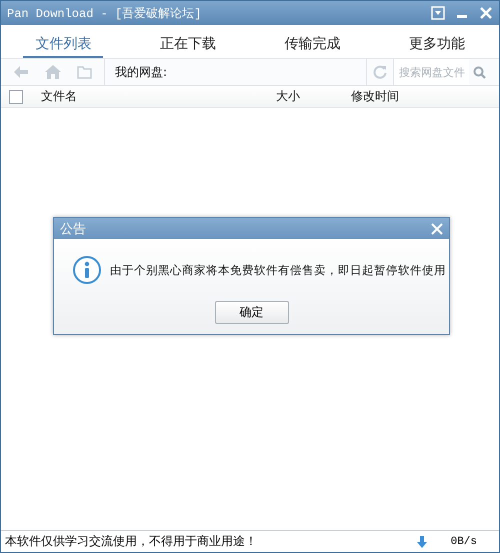  I want to click on download-speed: 0B/s, so click(463, 542).